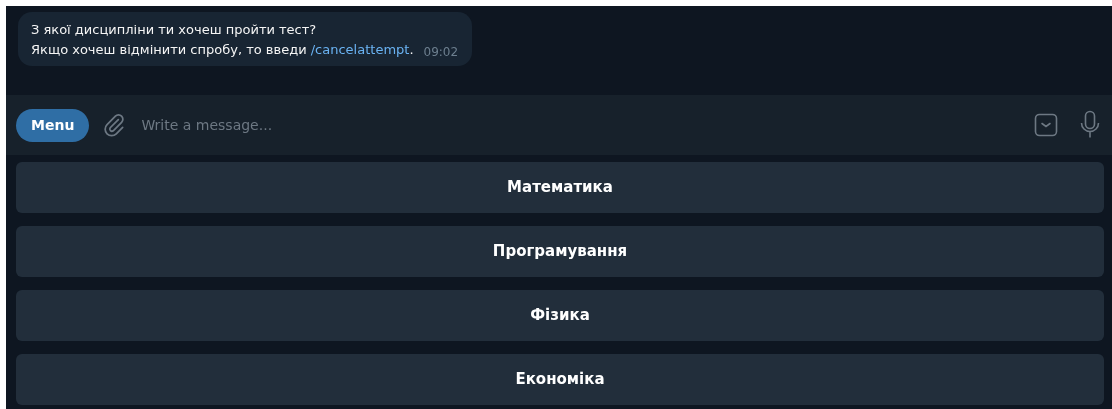  Describe the element at coordinates (1090, 125) in the screenshot. I see `microphone-icon` at that location.